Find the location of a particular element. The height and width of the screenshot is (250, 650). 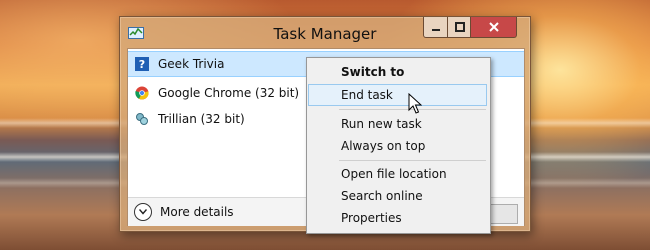

process-name: Google Chrome (32 bit) is located at coordinates (229, 93).